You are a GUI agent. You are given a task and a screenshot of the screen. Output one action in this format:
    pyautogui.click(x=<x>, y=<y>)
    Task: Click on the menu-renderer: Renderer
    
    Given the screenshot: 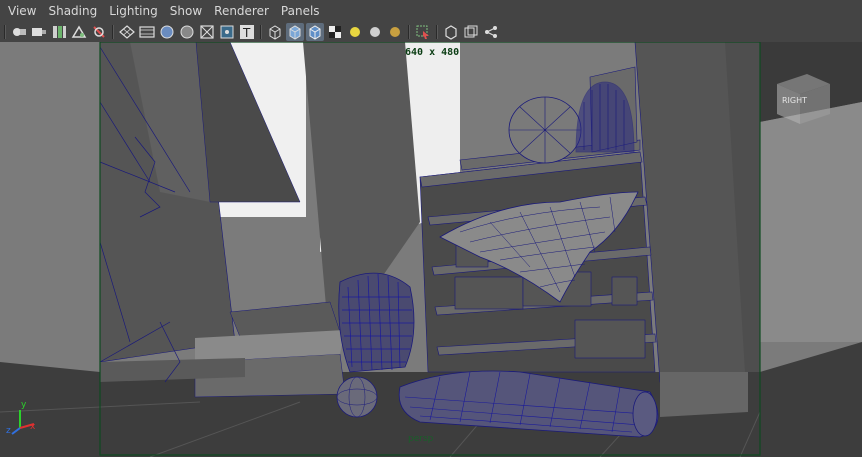 What is the action you would take?
    pyautogui.click(x=241, y=11)
    